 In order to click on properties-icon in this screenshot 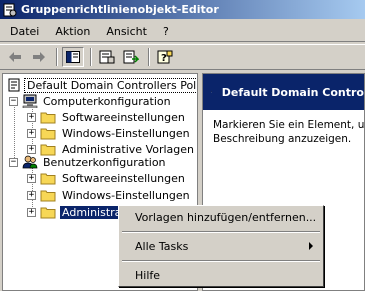, I will do `click(107, 57)`.